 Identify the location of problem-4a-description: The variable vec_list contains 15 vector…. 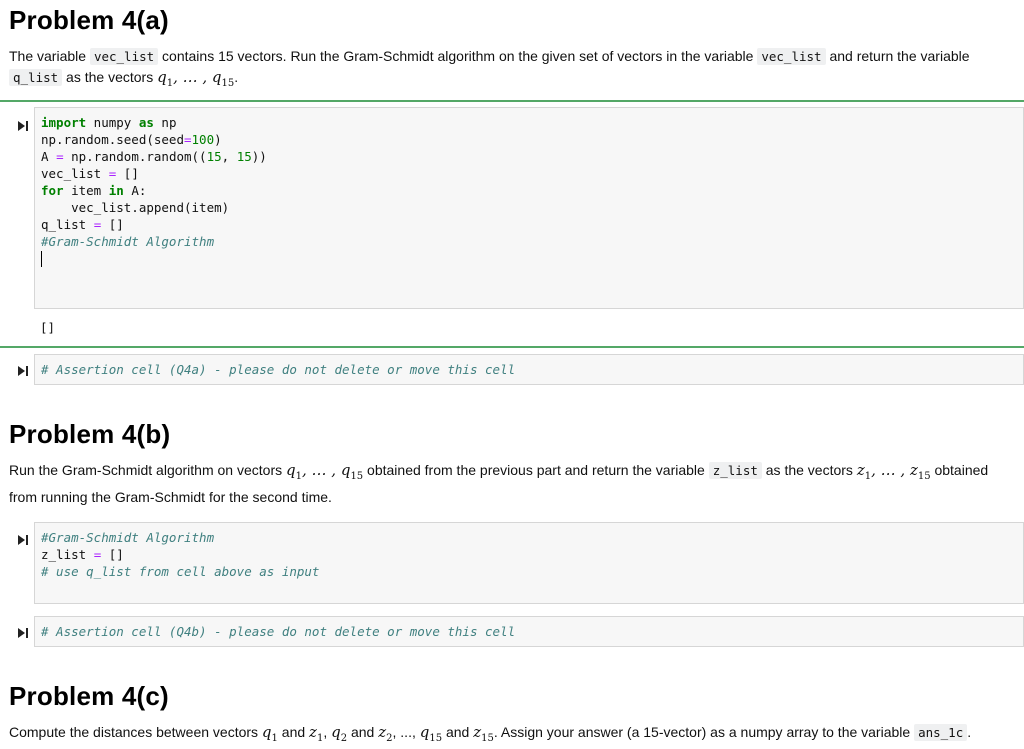
(489, 68).